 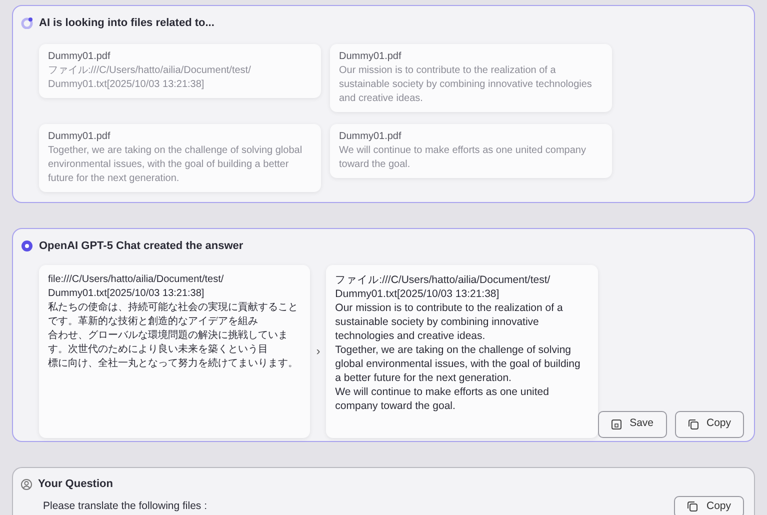 I want to click on source-text-line: 標に向け、全社一丸となって努力を続けてまいります。, so click(x=173, y=363).